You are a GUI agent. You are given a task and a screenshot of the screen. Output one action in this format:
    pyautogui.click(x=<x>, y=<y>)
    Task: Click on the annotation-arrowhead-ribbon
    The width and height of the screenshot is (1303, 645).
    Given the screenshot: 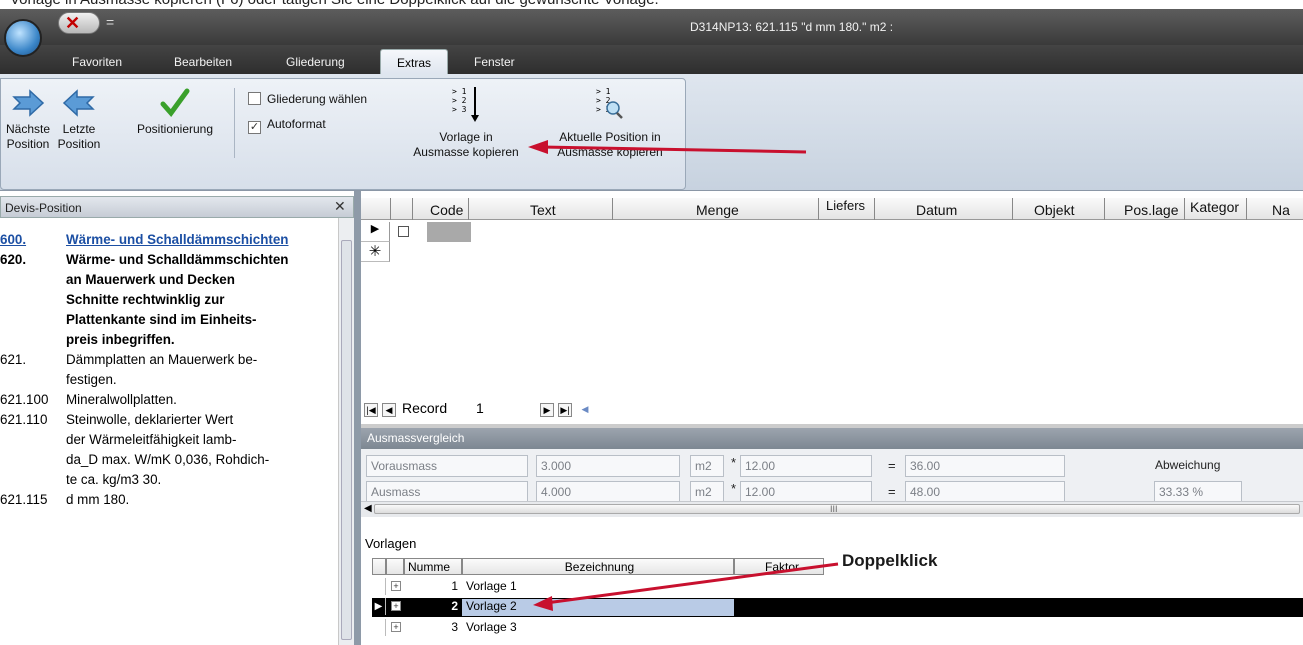 What is the action you would take?
    pyautogui.click(x=538, y=147)
    